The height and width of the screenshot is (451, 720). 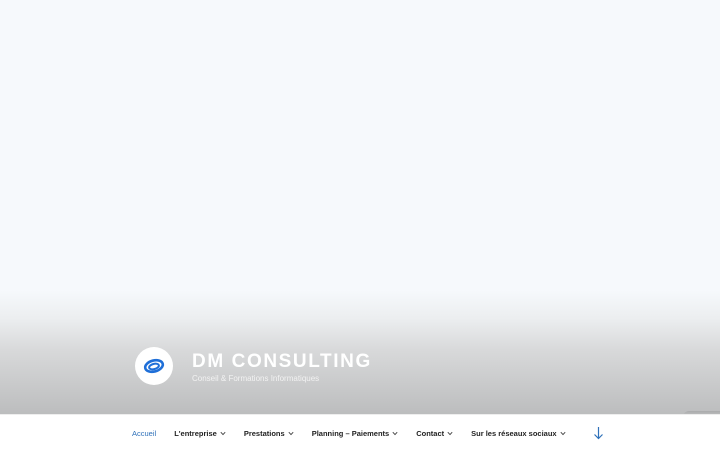 What do you see at coordinates (256, 378) in the screenshot?
I see `site-description: Conseil & Formations Informatiques` at bounding box center [256, 378].